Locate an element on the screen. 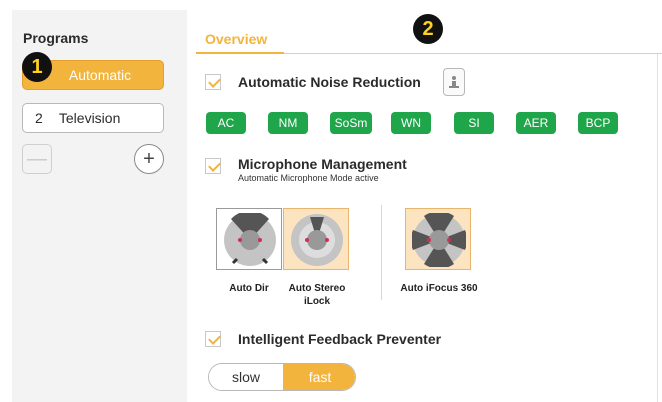 The height and width of the screenshot is (402, 662). noise-reduction-checkbox is located at coordinates (213, 82).